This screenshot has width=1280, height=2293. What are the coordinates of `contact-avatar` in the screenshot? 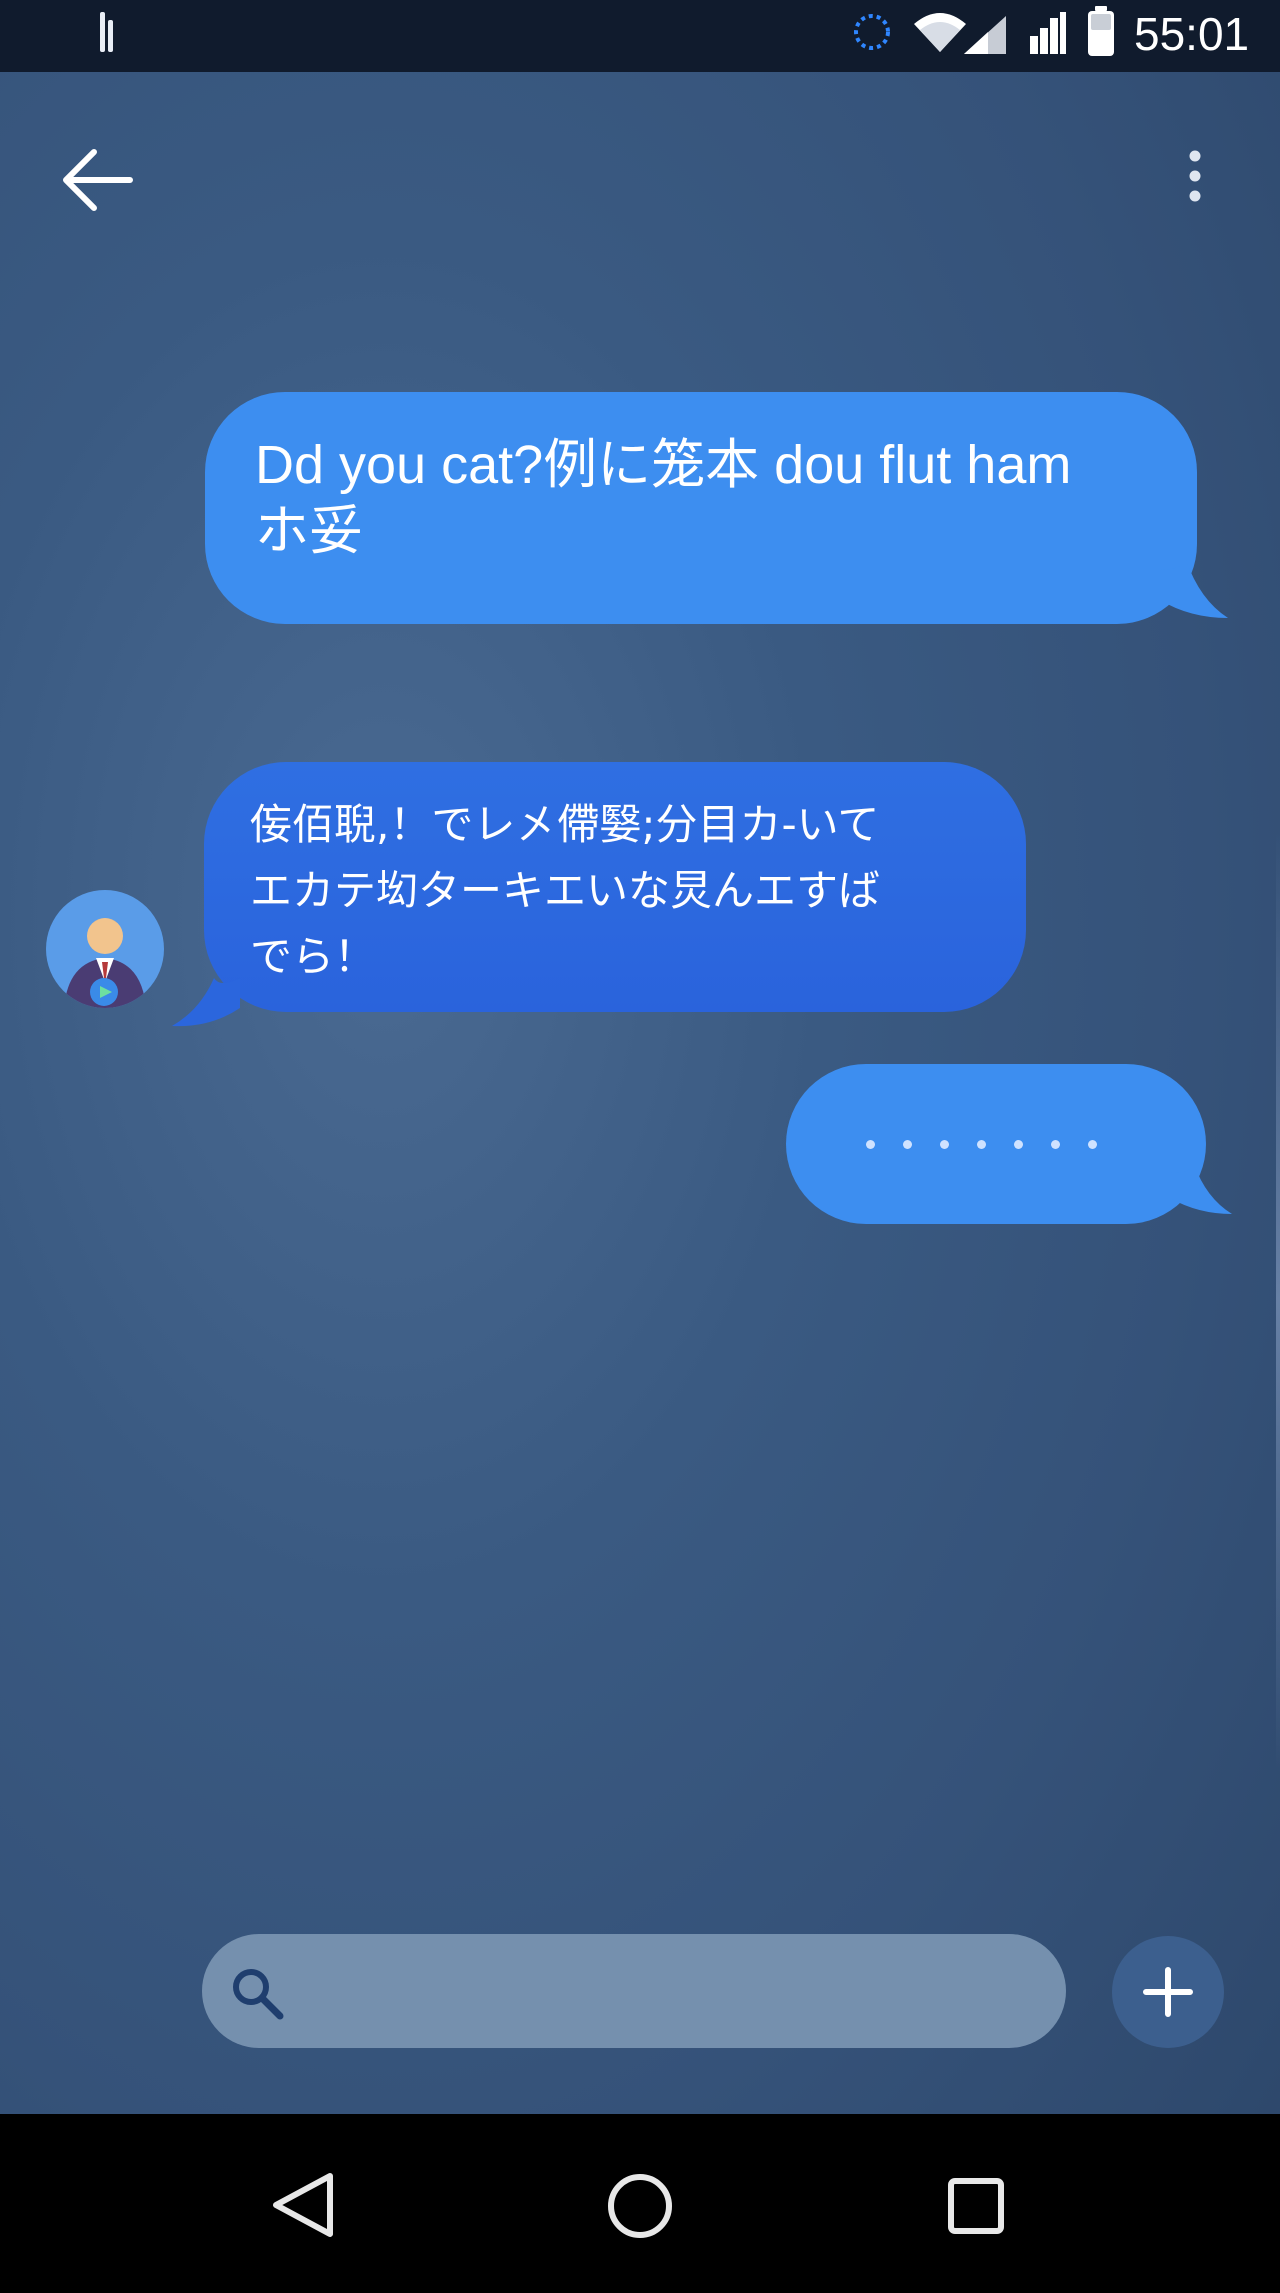 It's located at (105, 949).